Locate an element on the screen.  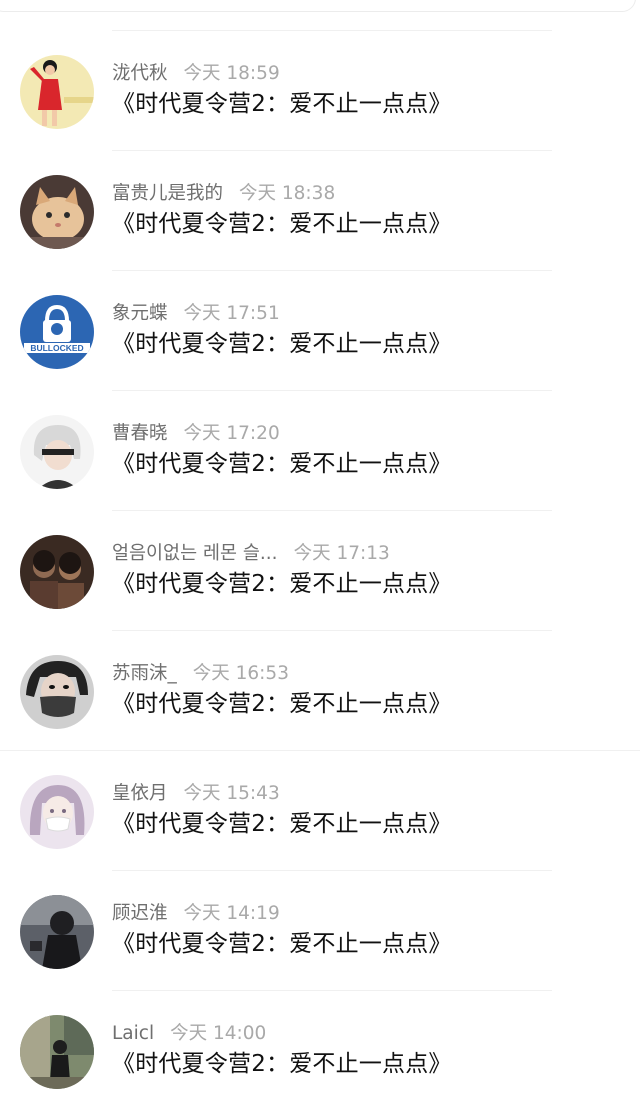
logo-text: BULLOCKED is located at coordinates (56, 348).